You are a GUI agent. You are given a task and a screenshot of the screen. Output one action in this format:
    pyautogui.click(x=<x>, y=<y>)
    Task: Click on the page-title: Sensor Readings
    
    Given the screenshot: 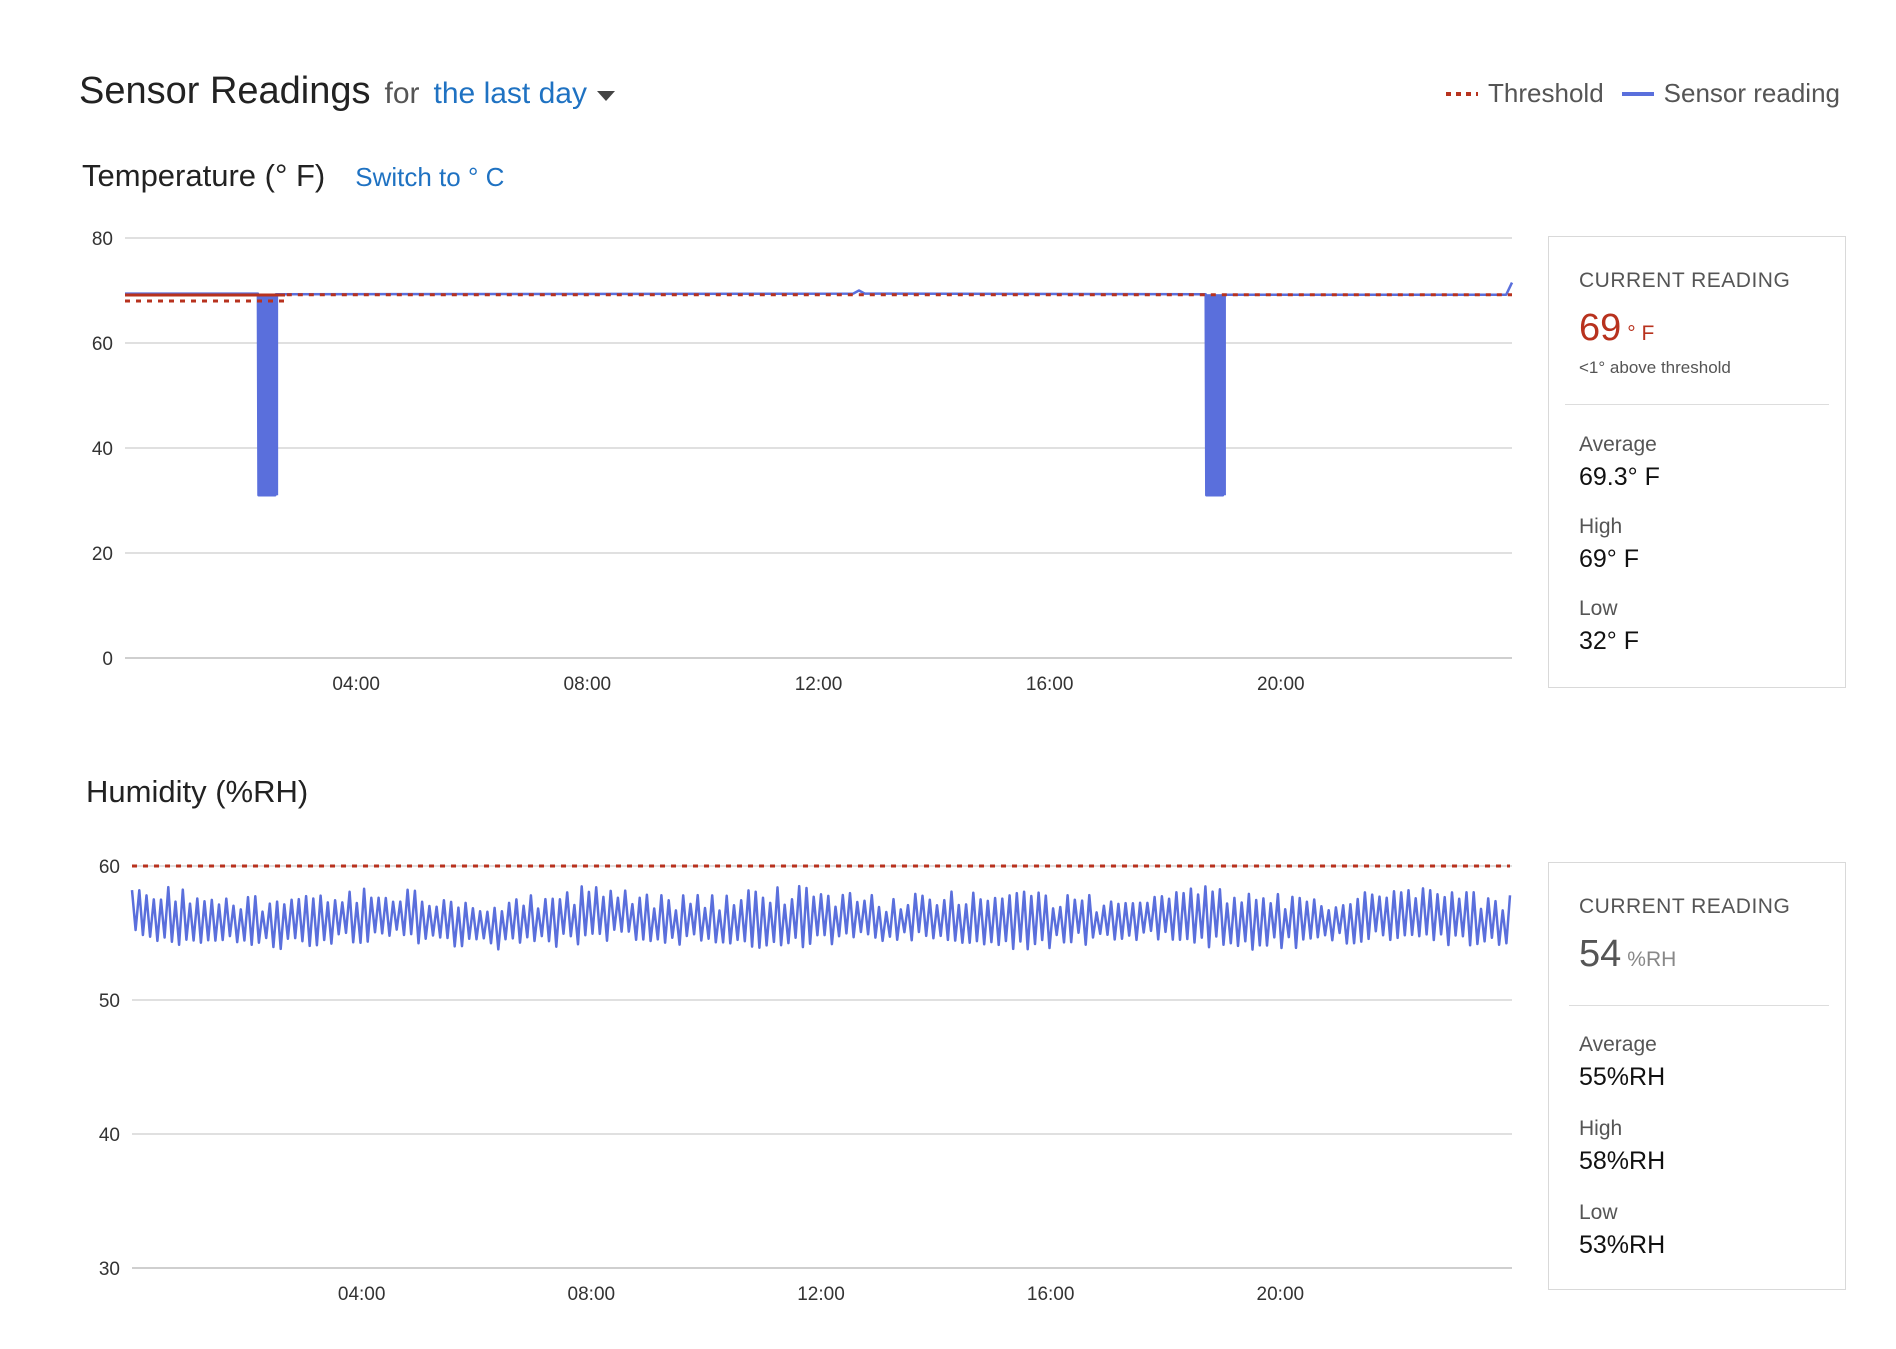 What is the action you would take?
    pyautogui.click(x=225, y=91)
    